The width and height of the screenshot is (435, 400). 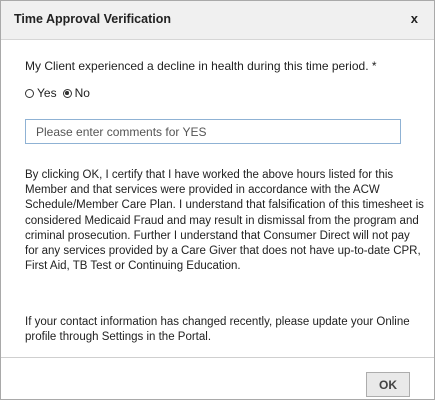 What do you see at coordinates (29, 93) in the screenshot?
I see `radio-yes-circle-icon` at bounding box center [29, 93].